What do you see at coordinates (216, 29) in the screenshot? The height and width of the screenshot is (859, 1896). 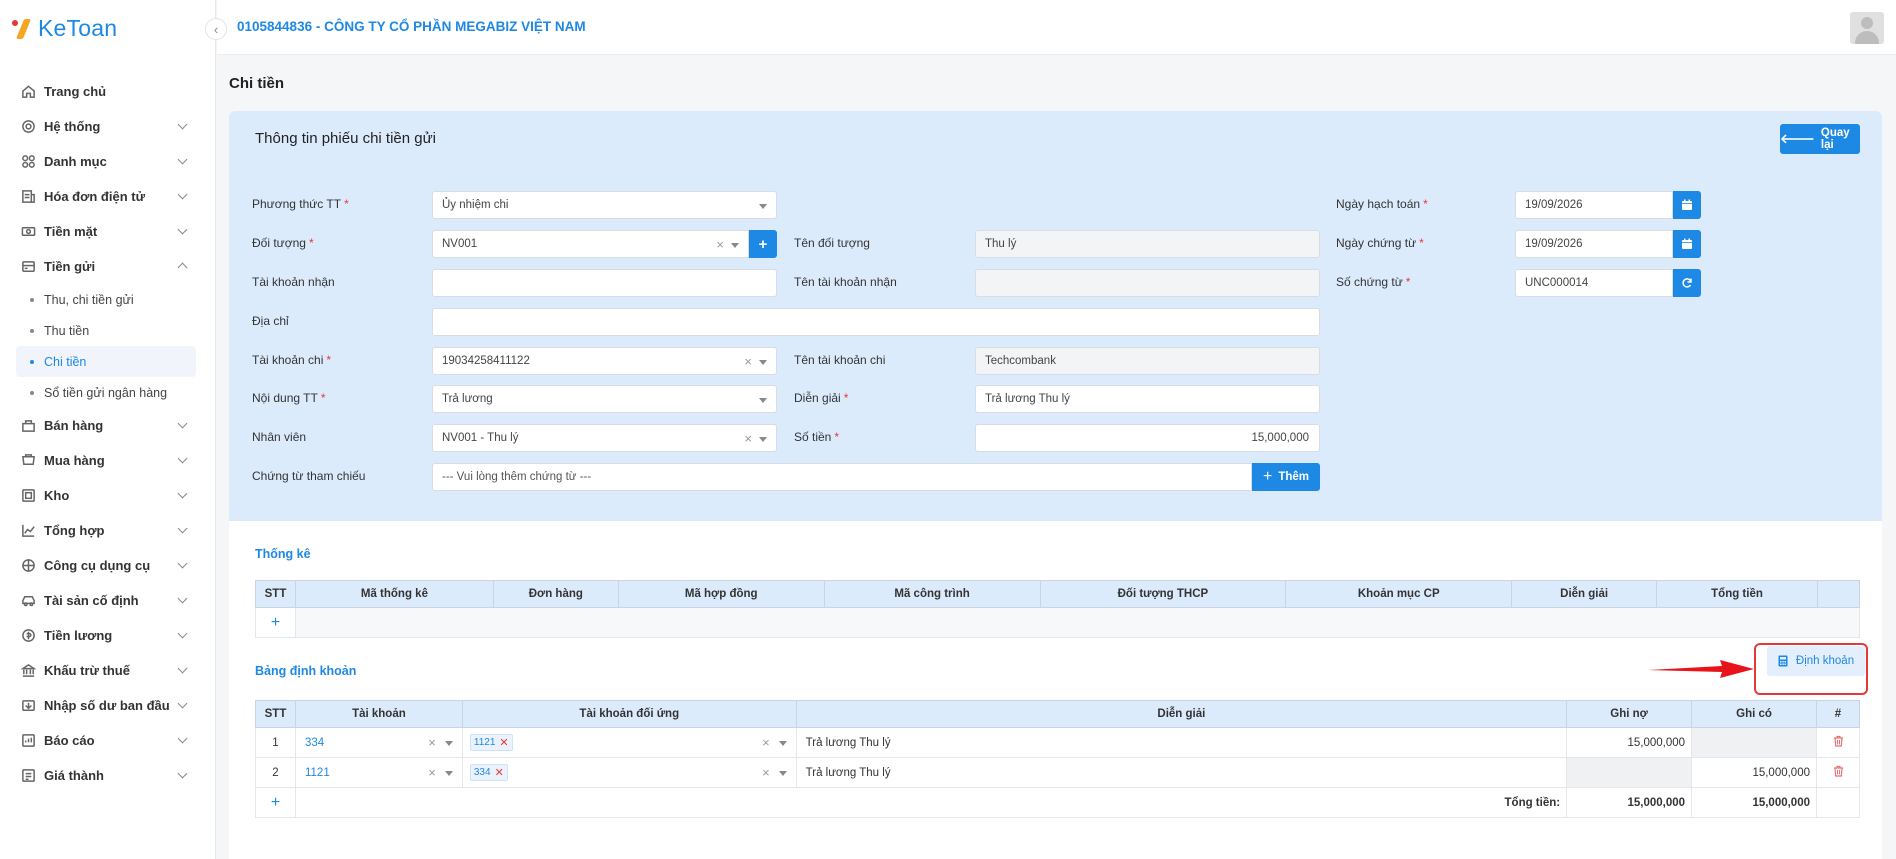 I see `sidebar-collapse-button: ‹` at bounding box center [216, 29].